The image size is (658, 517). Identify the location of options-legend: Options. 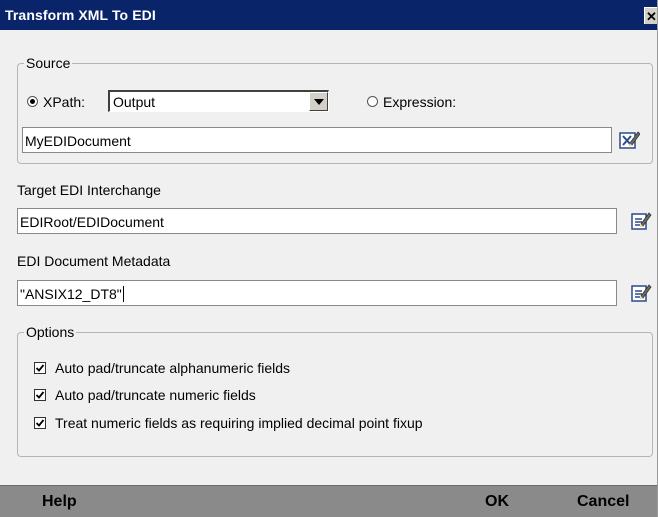
(50, 332).